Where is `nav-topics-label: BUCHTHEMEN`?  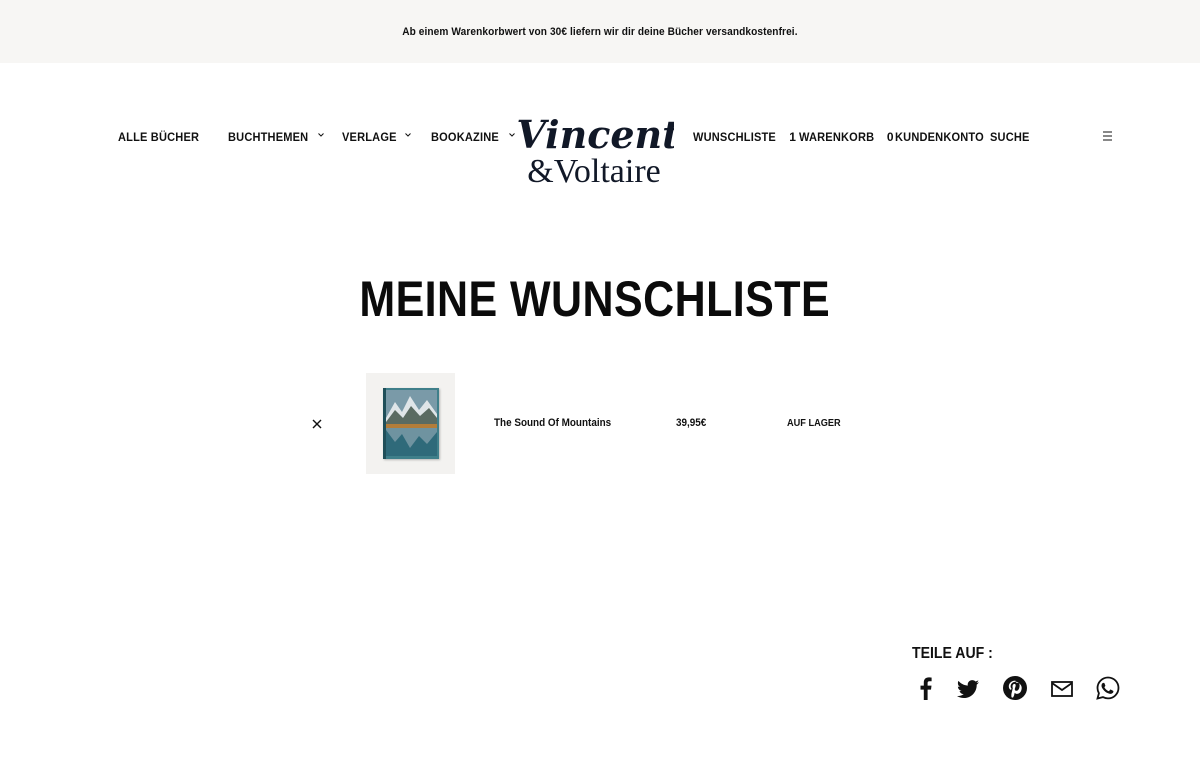
nav-topics-label: BUCHTHEMEN is located at coordinates (268, 137).